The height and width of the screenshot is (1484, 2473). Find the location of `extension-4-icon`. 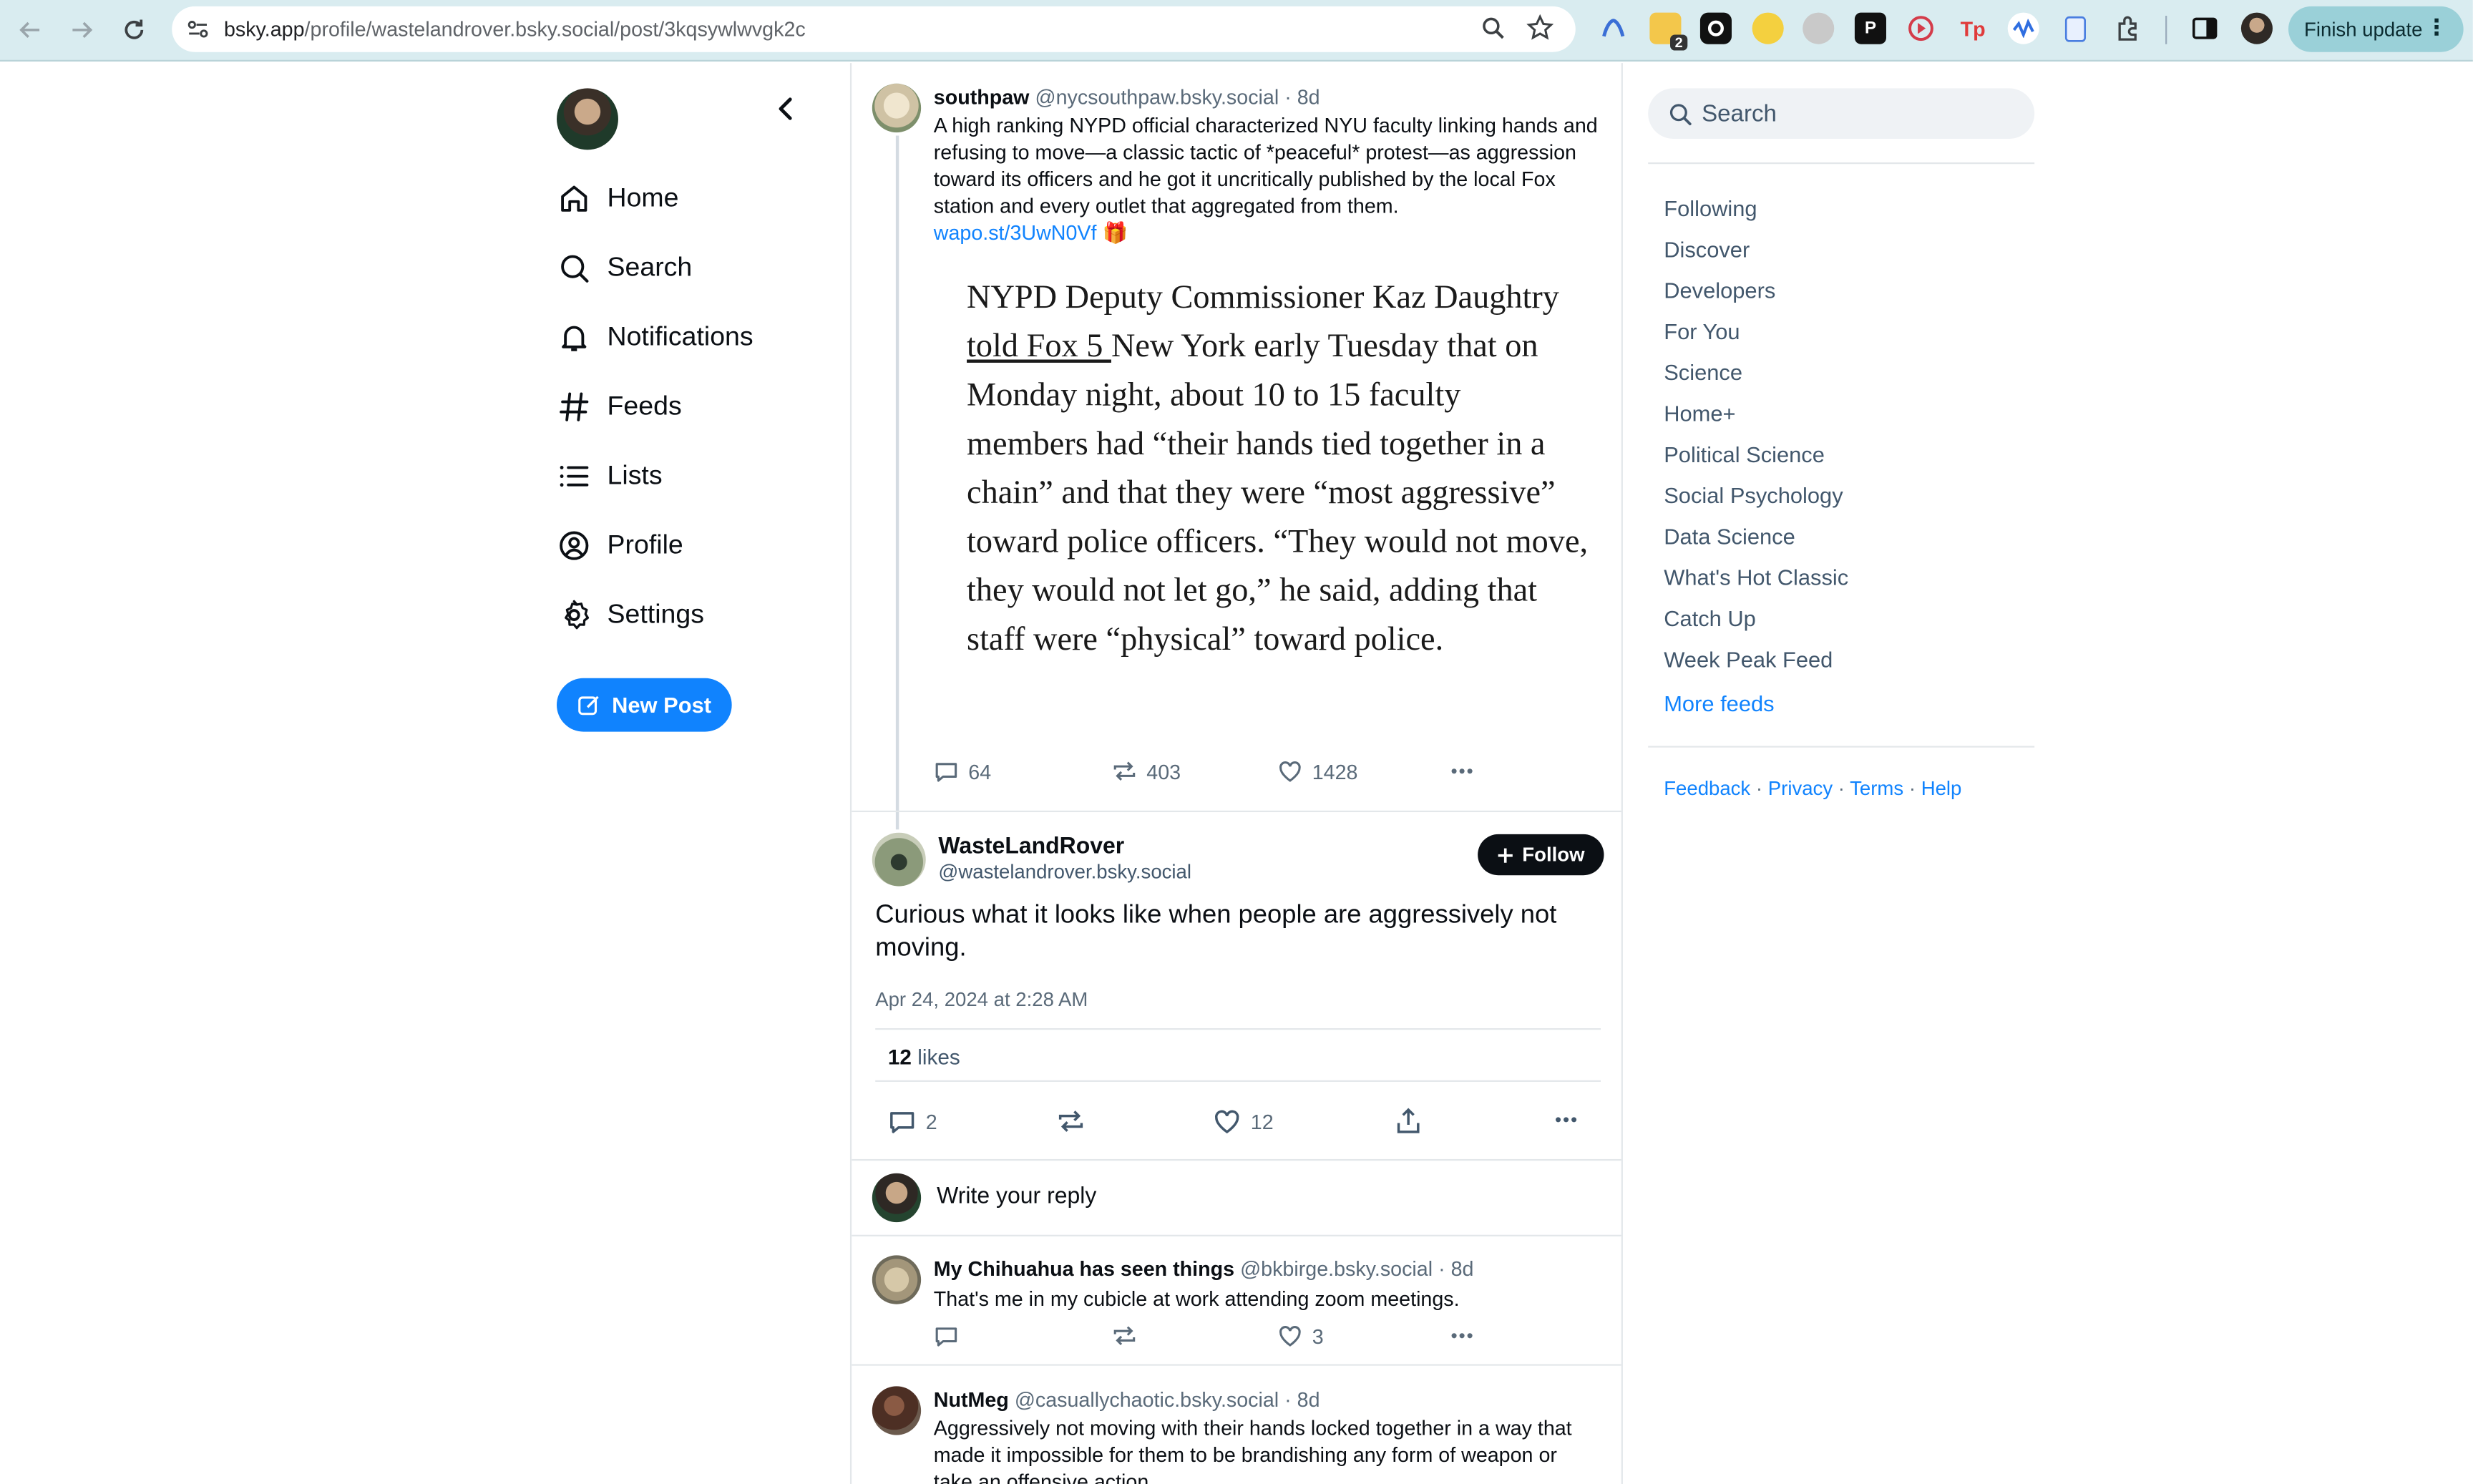

extension-4-icon is located at coordinates (1768, 28).